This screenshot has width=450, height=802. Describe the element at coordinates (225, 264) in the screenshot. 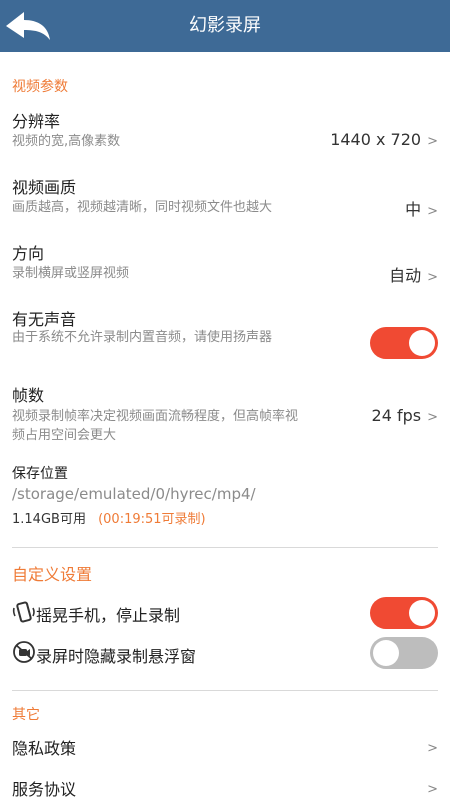

I see `orientation-setting: 方向 录制横屏或竖屏视频 自动 >` at that location.